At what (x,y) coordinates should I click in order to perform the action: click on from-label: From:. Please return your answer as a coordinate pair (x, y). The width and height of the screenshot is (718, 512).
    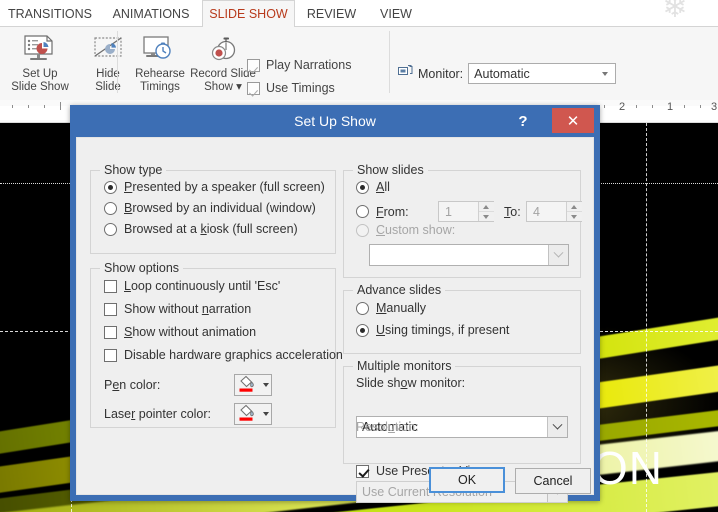
    Looking at the image, I should click on (392, 211).